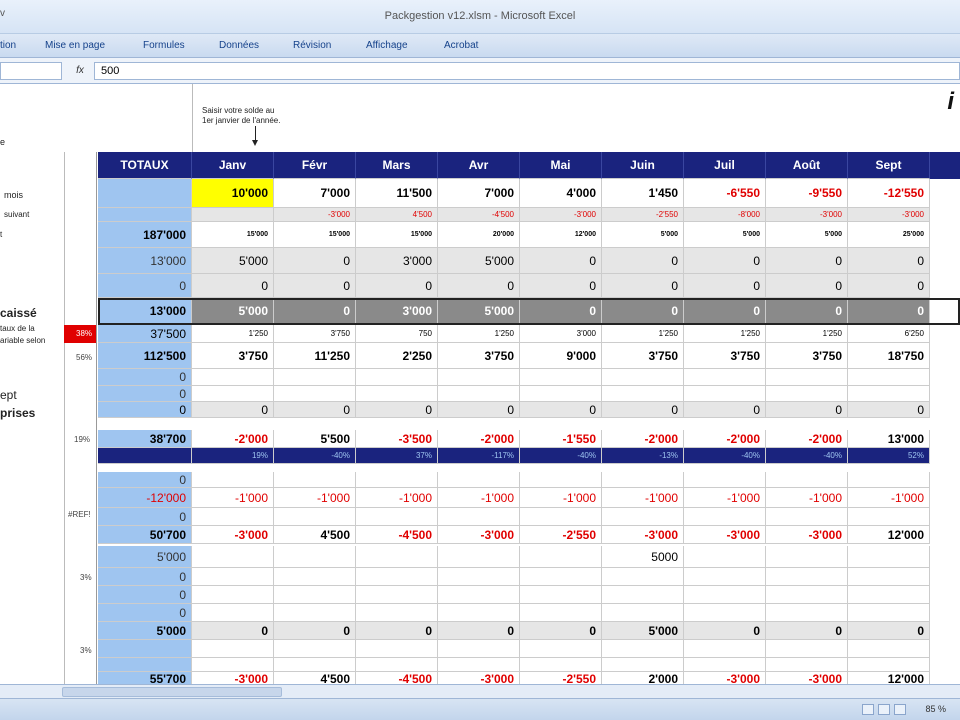 The image size is (960, 720). What do you see at coordinates (725, 165) in the screenshot?
I see `header-month: Juil` at bounding box center [725, 165].